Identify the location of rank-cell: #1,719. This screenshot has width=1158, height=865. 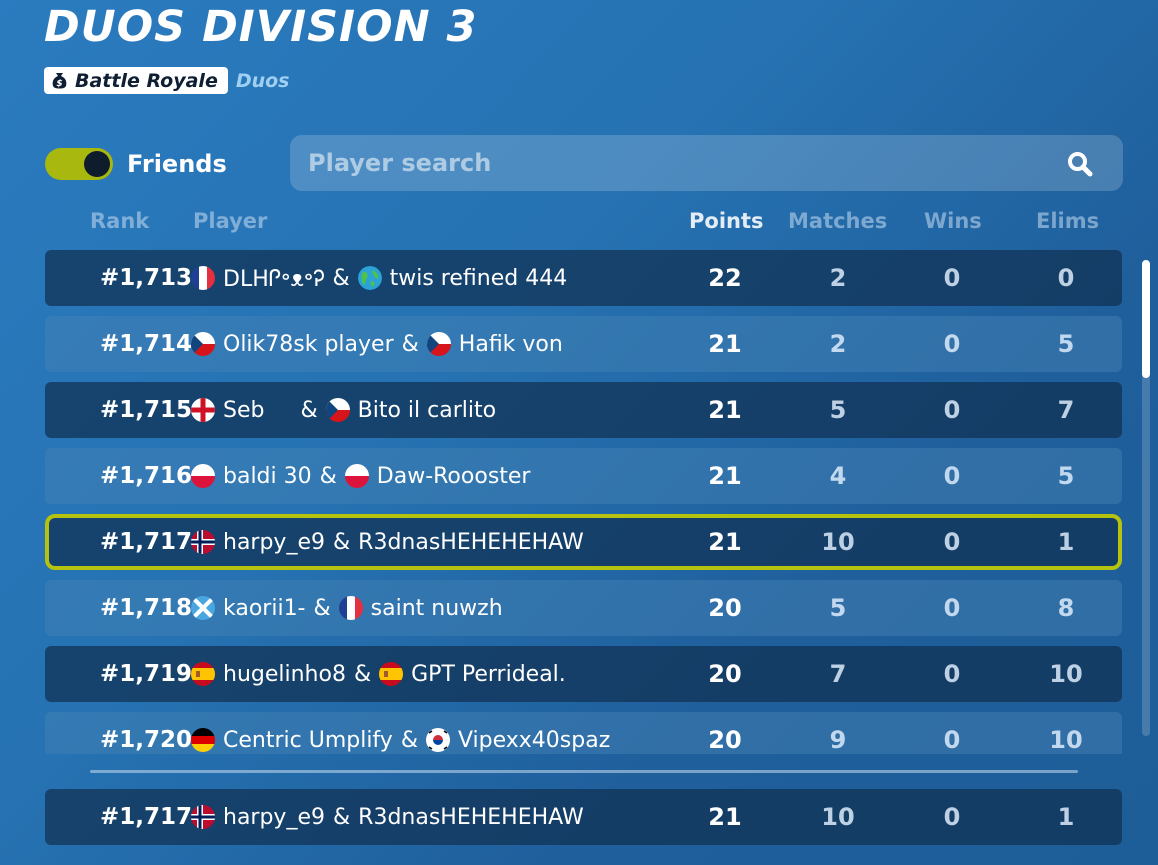
(146, 674).